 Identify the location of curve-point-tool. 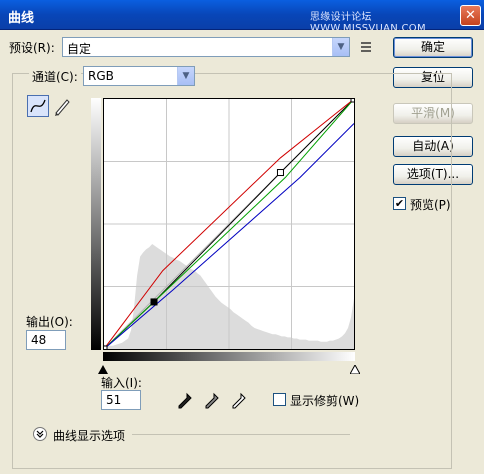
(38, 106).